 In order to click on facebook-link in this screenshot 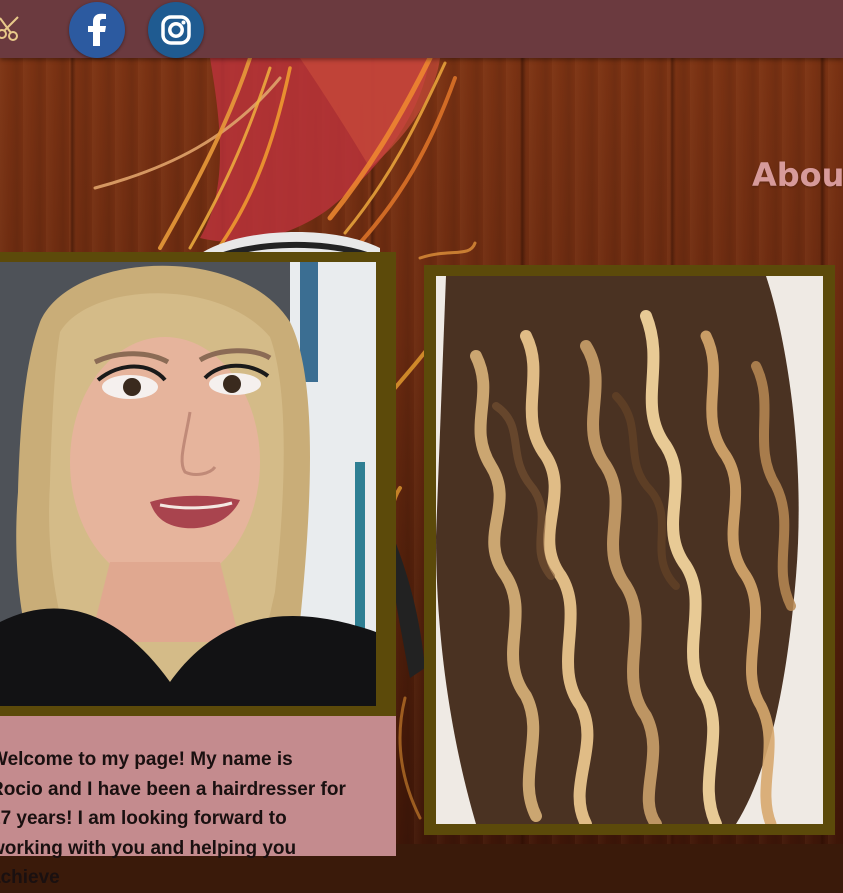, I will do `click(97, 30)`.